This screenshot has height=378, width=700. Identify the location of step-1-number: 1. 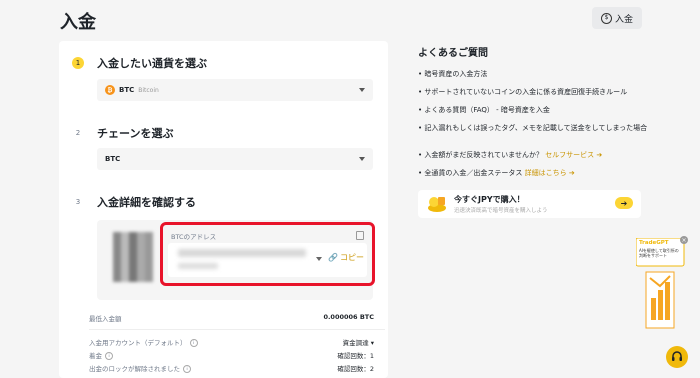
(78, 63).